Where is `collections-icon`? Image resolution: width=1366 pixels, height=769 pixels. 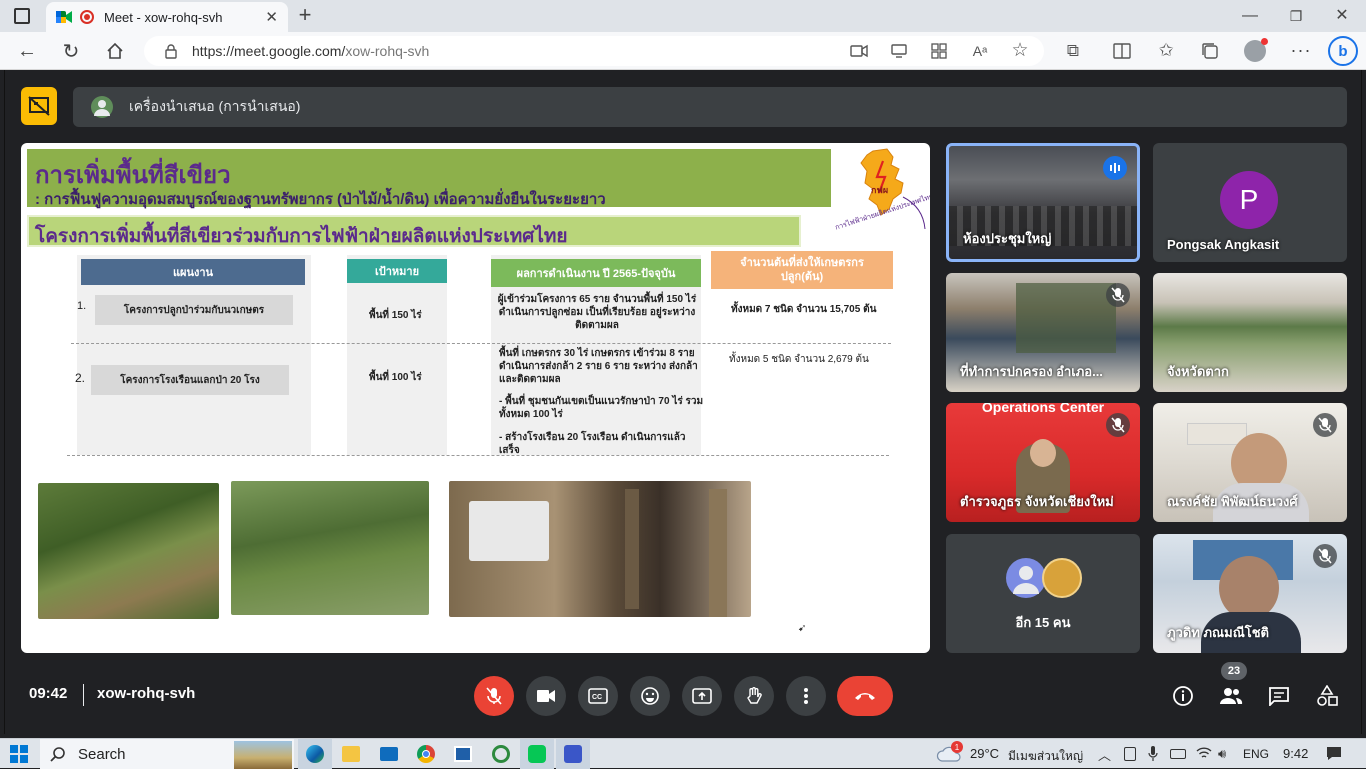
collections-icon is located at coordinates (1210, 51).